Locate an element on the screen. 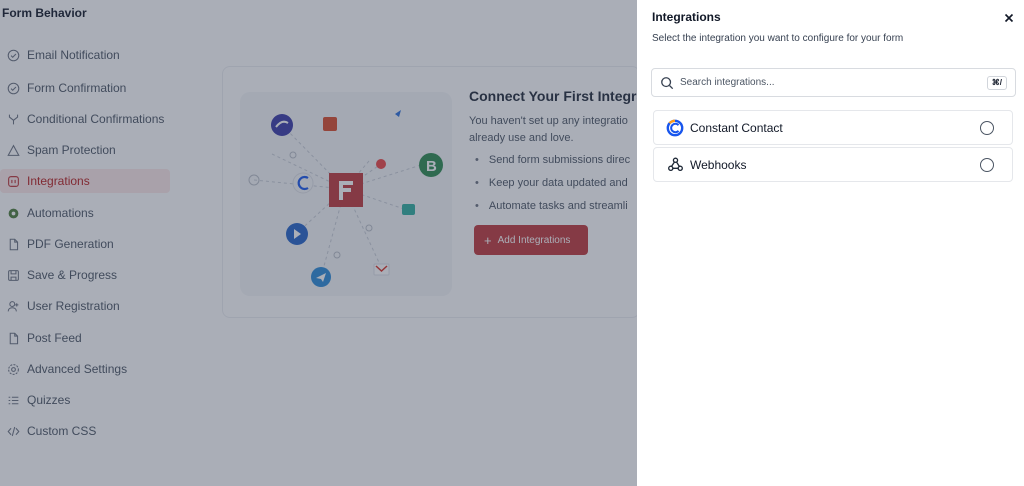  close-icon is located at coordinates (1009, 18).